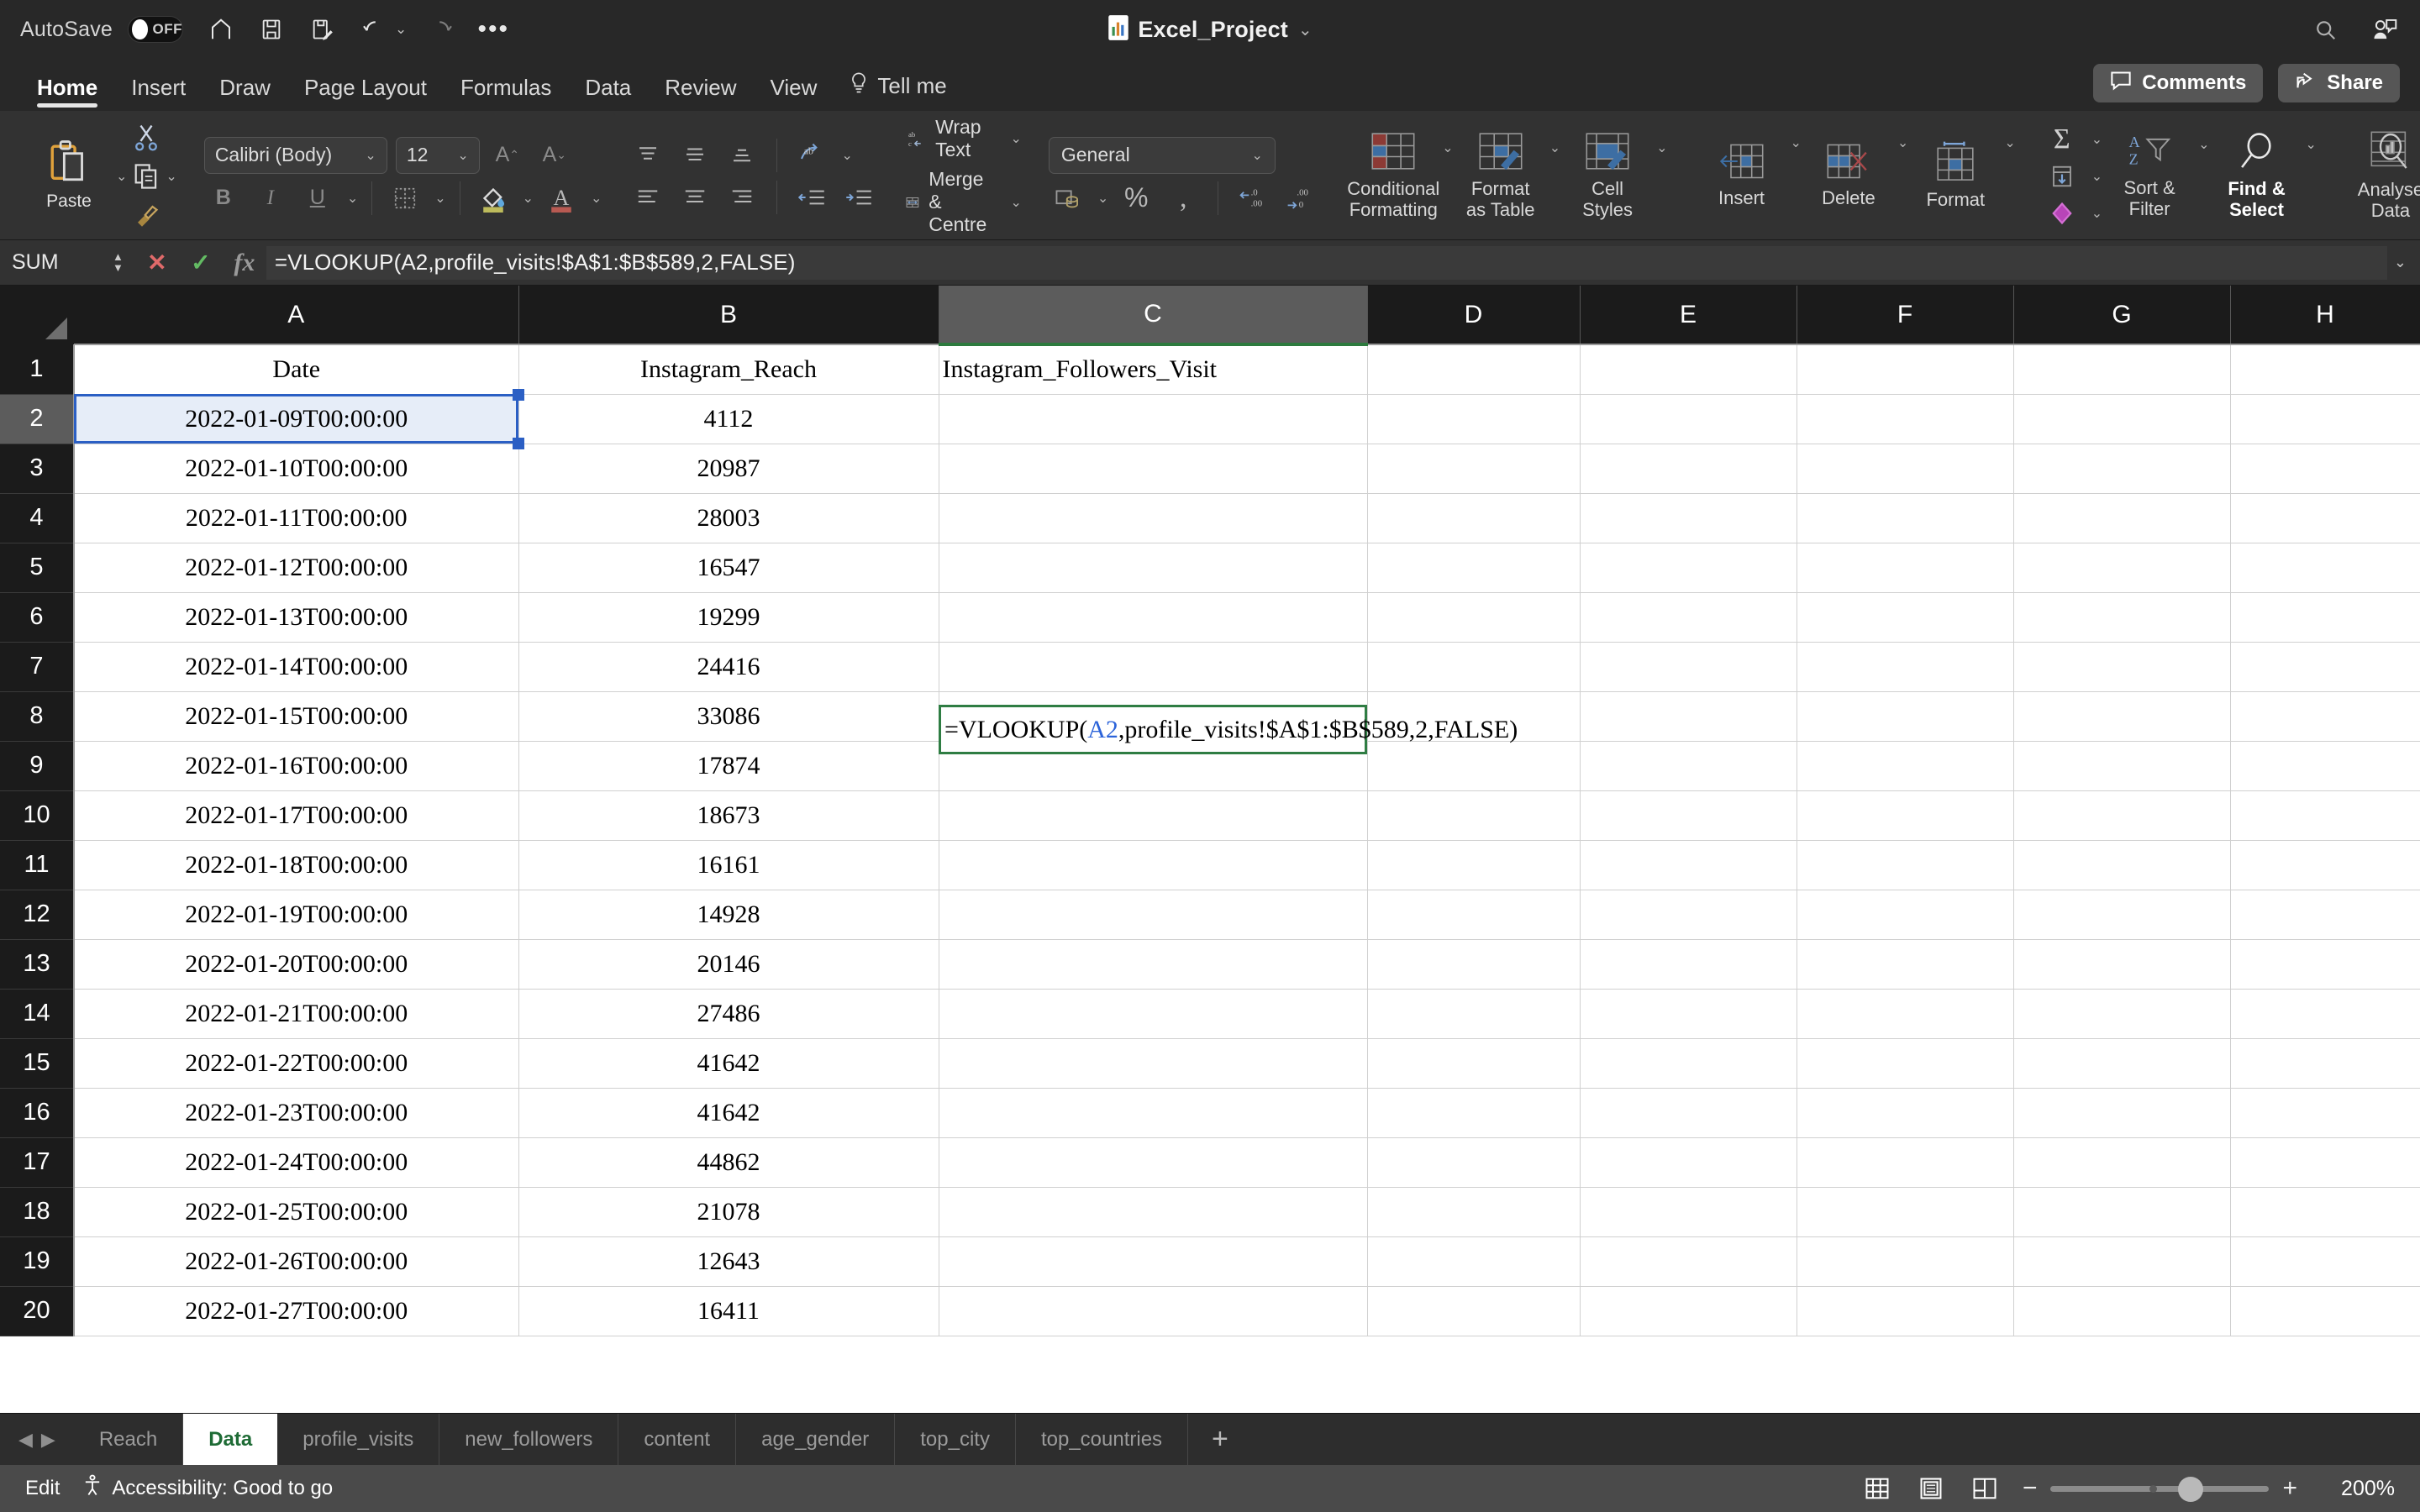  What do you see at coordinates (317, 198) in the screenshot?
I see `underline-button: U` at bounding box center [317, 198].